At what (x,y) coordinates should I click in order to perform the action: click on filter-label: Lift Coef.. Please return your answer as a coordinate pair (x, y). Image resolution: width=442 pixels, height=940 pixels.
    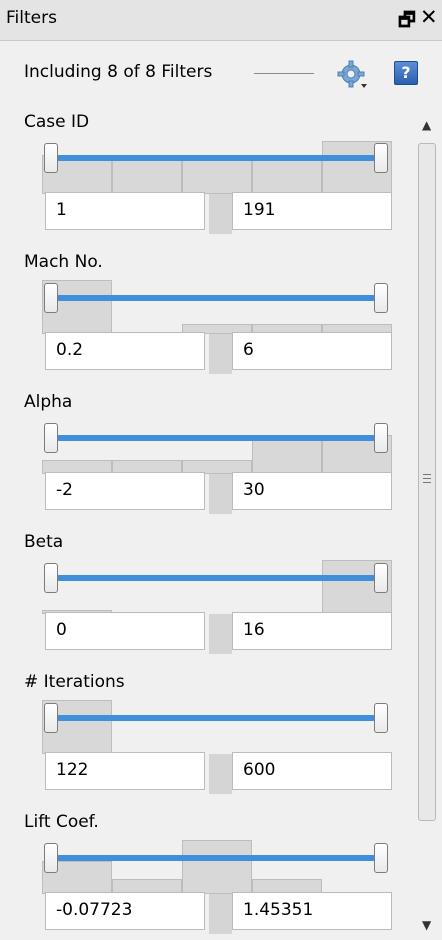
    Looking at the image, I should click on (61, 822).